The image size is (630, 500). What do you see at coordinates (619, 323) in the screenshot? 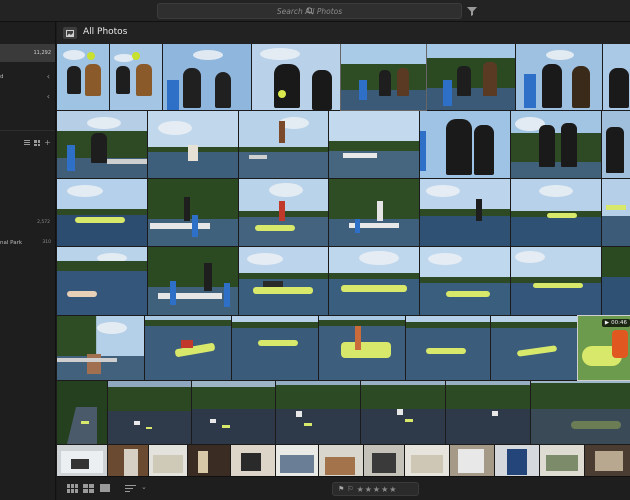
I see `video-duration: 00:46` at bounding box center [619, 323].